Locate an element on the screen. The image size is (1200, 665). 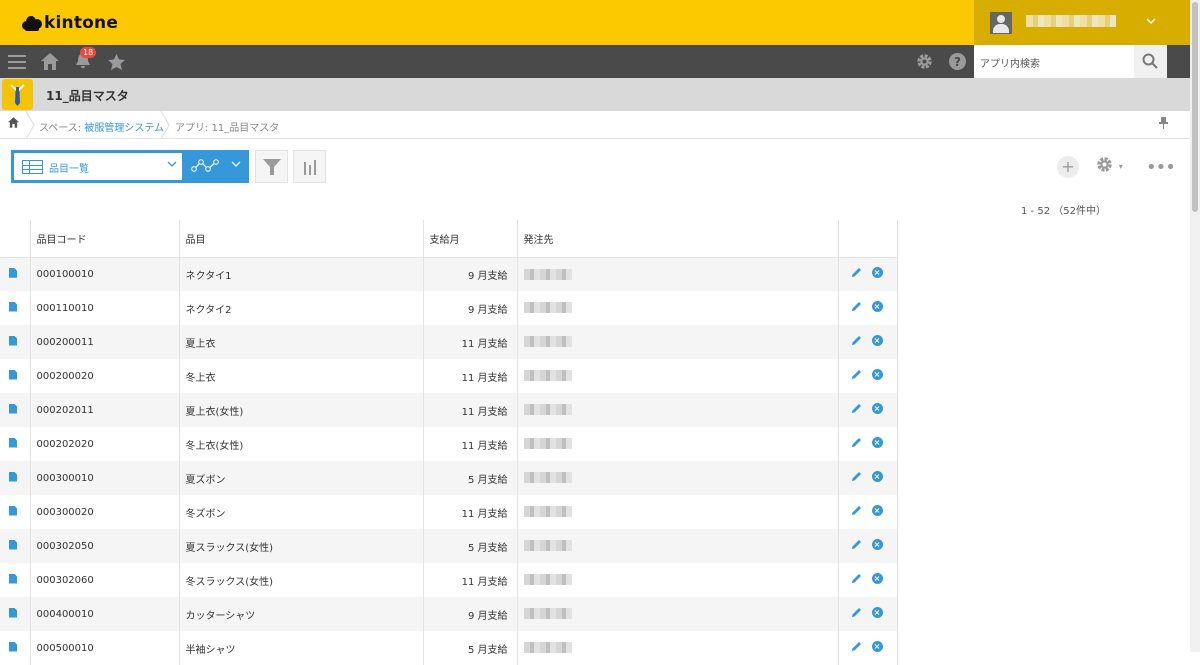
table-row: 000202020 冬上衣(女性) 11 月支給 × is located at coordinates (449, 444).